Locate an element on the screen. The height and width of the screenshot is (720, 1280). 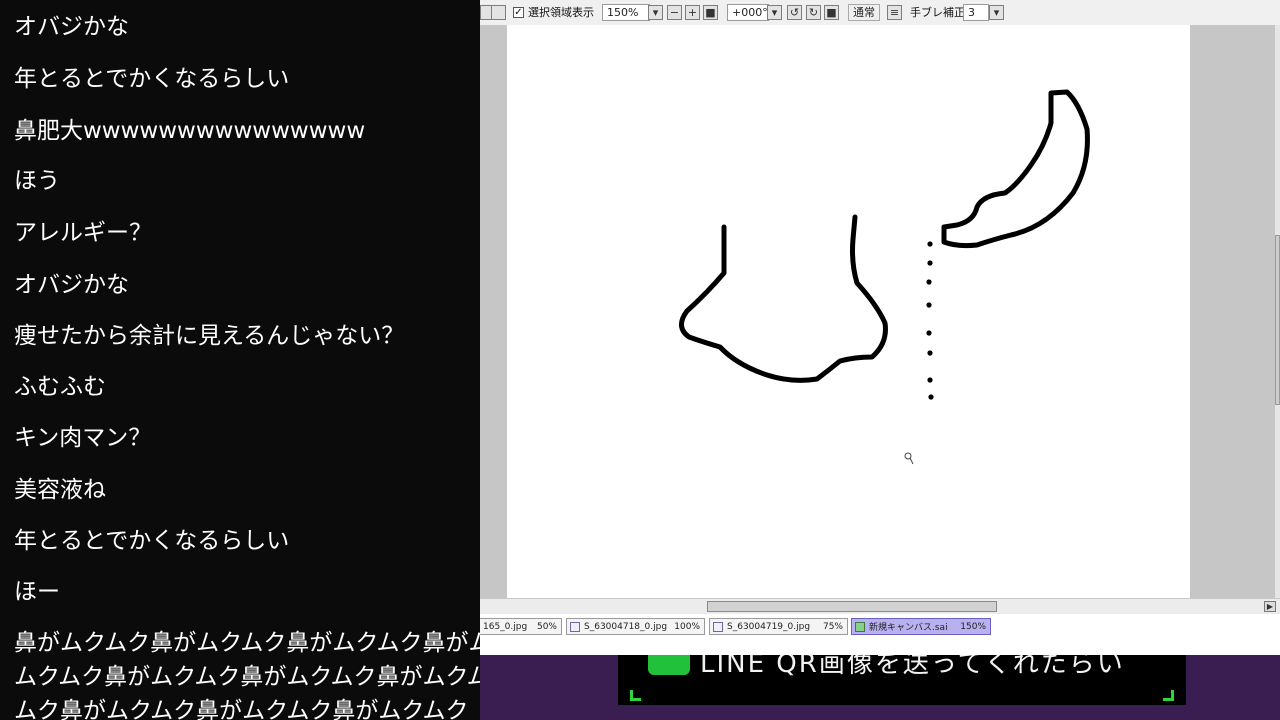
stabilizer-label: 手ブレ補正 is located at coordinates (937, 12).